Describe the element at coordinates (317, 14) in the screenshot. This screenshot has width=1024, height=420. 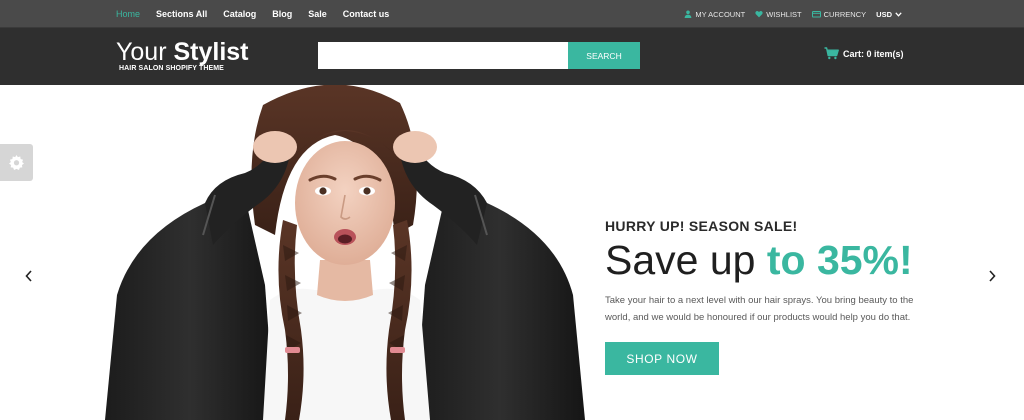
I see `nav-sale: Sale` at that location.